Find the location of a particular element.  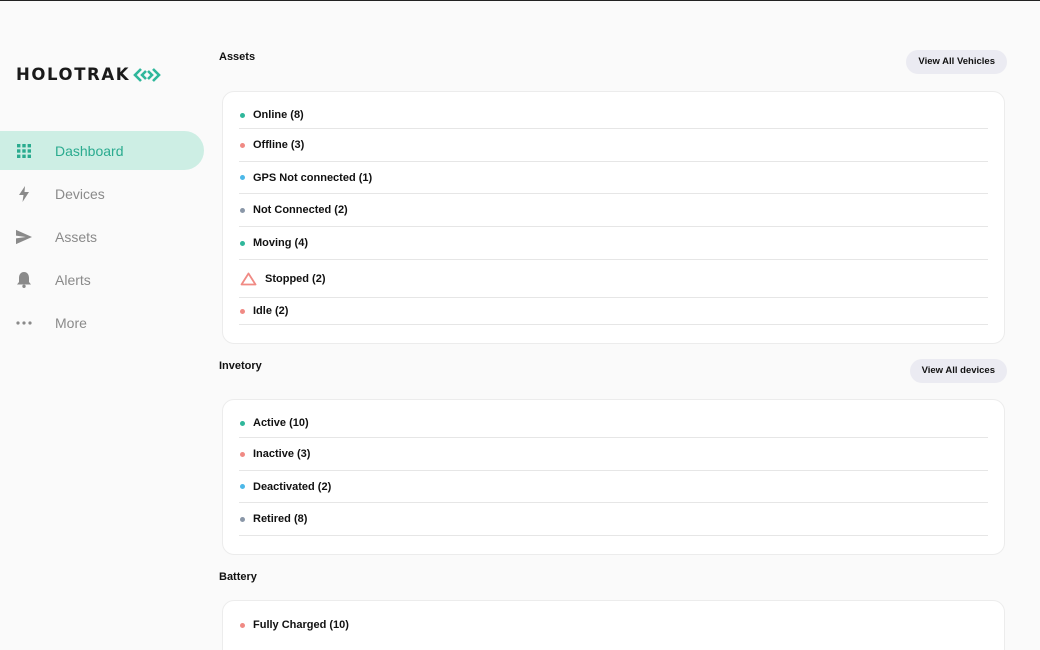

sidebar-item-devices: Devices is located at coordinates (102, 193).